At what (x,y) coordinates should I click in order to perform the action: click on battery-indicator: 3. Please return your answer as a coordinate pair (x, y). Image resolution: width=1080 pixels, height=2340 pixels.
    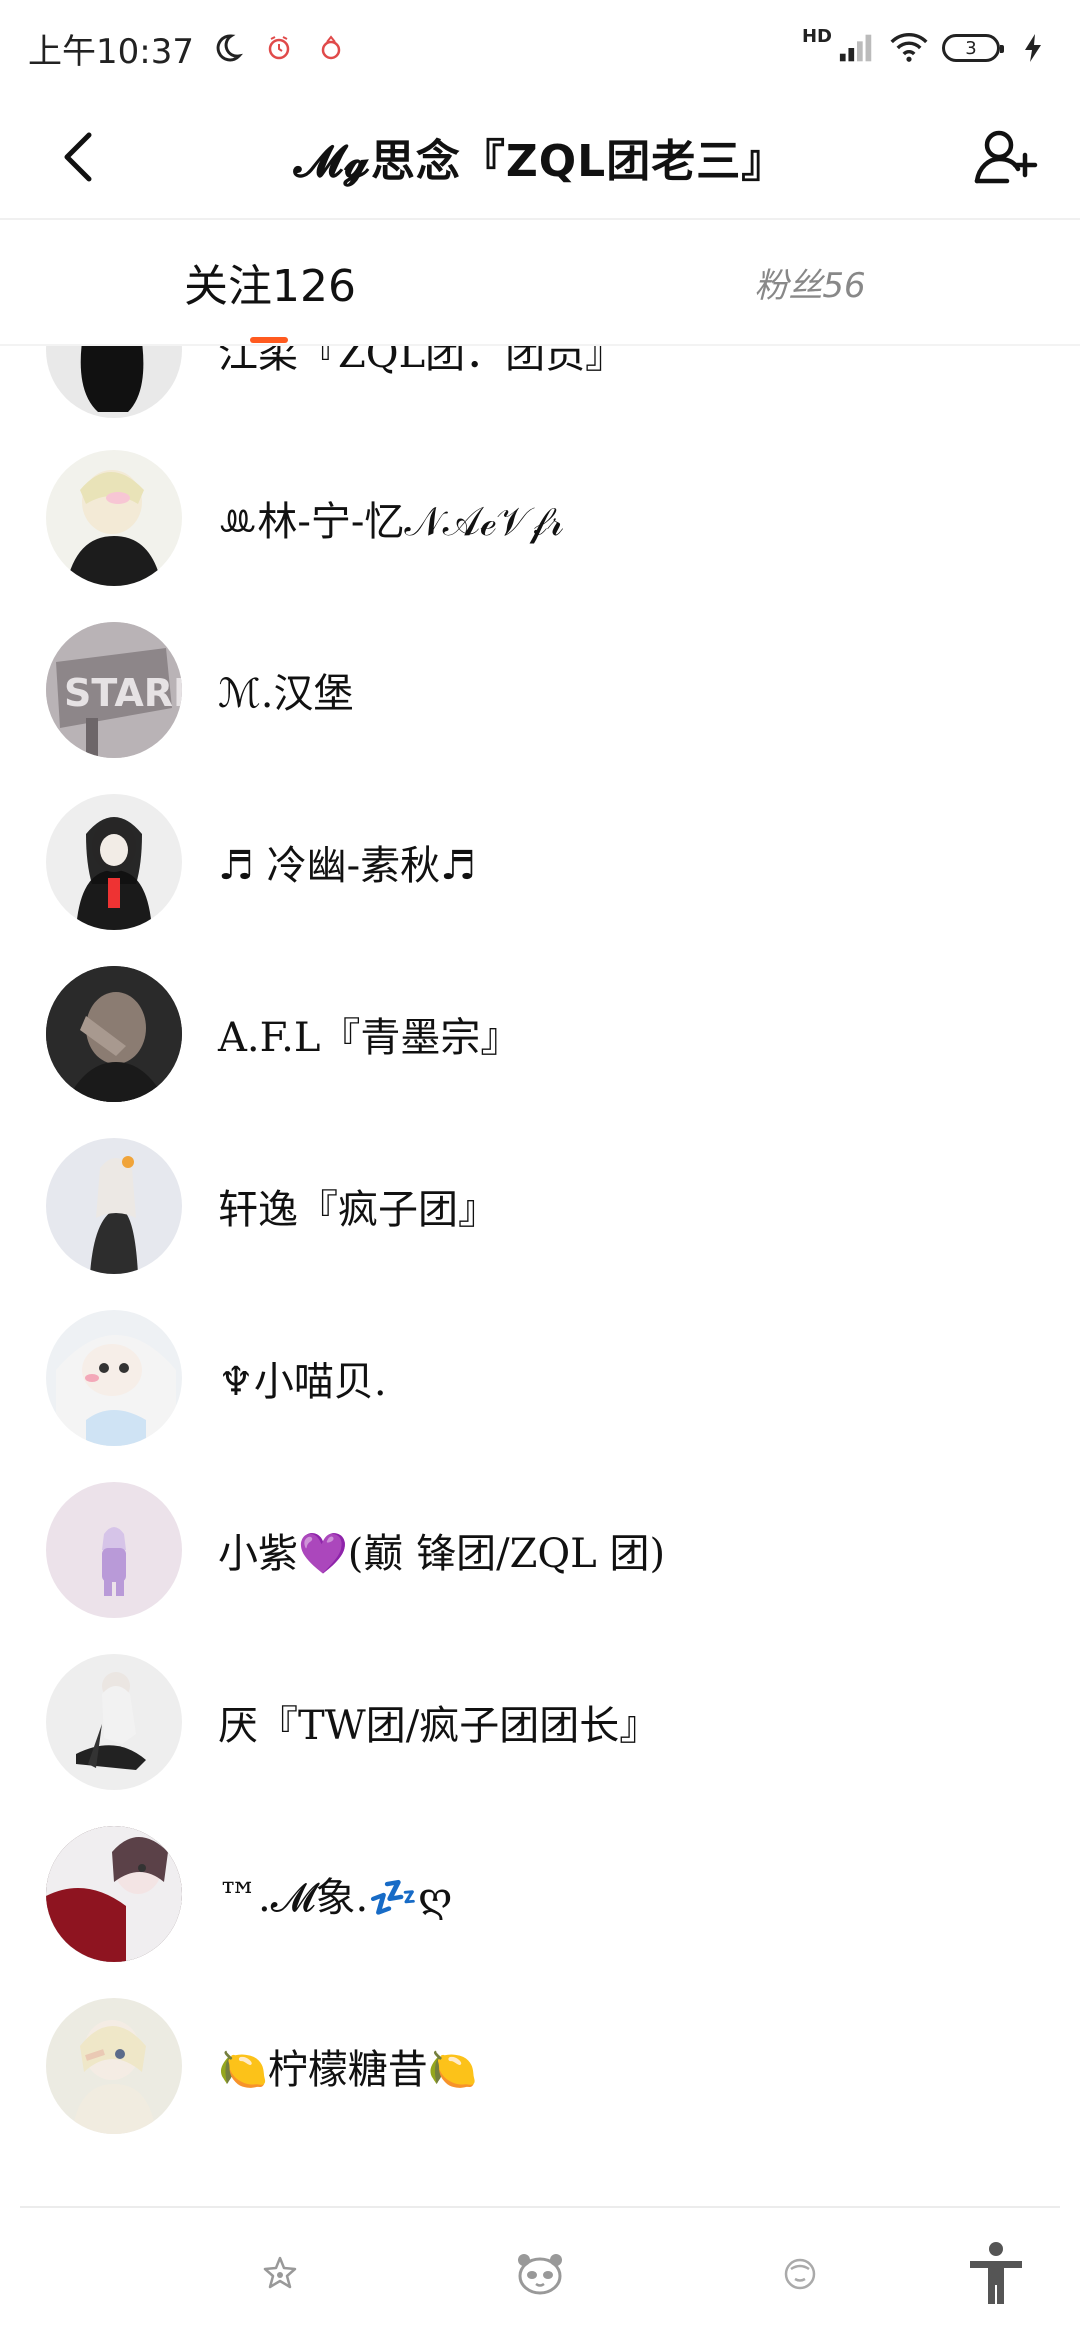
    Looking at the image, I should click on (973, 48).